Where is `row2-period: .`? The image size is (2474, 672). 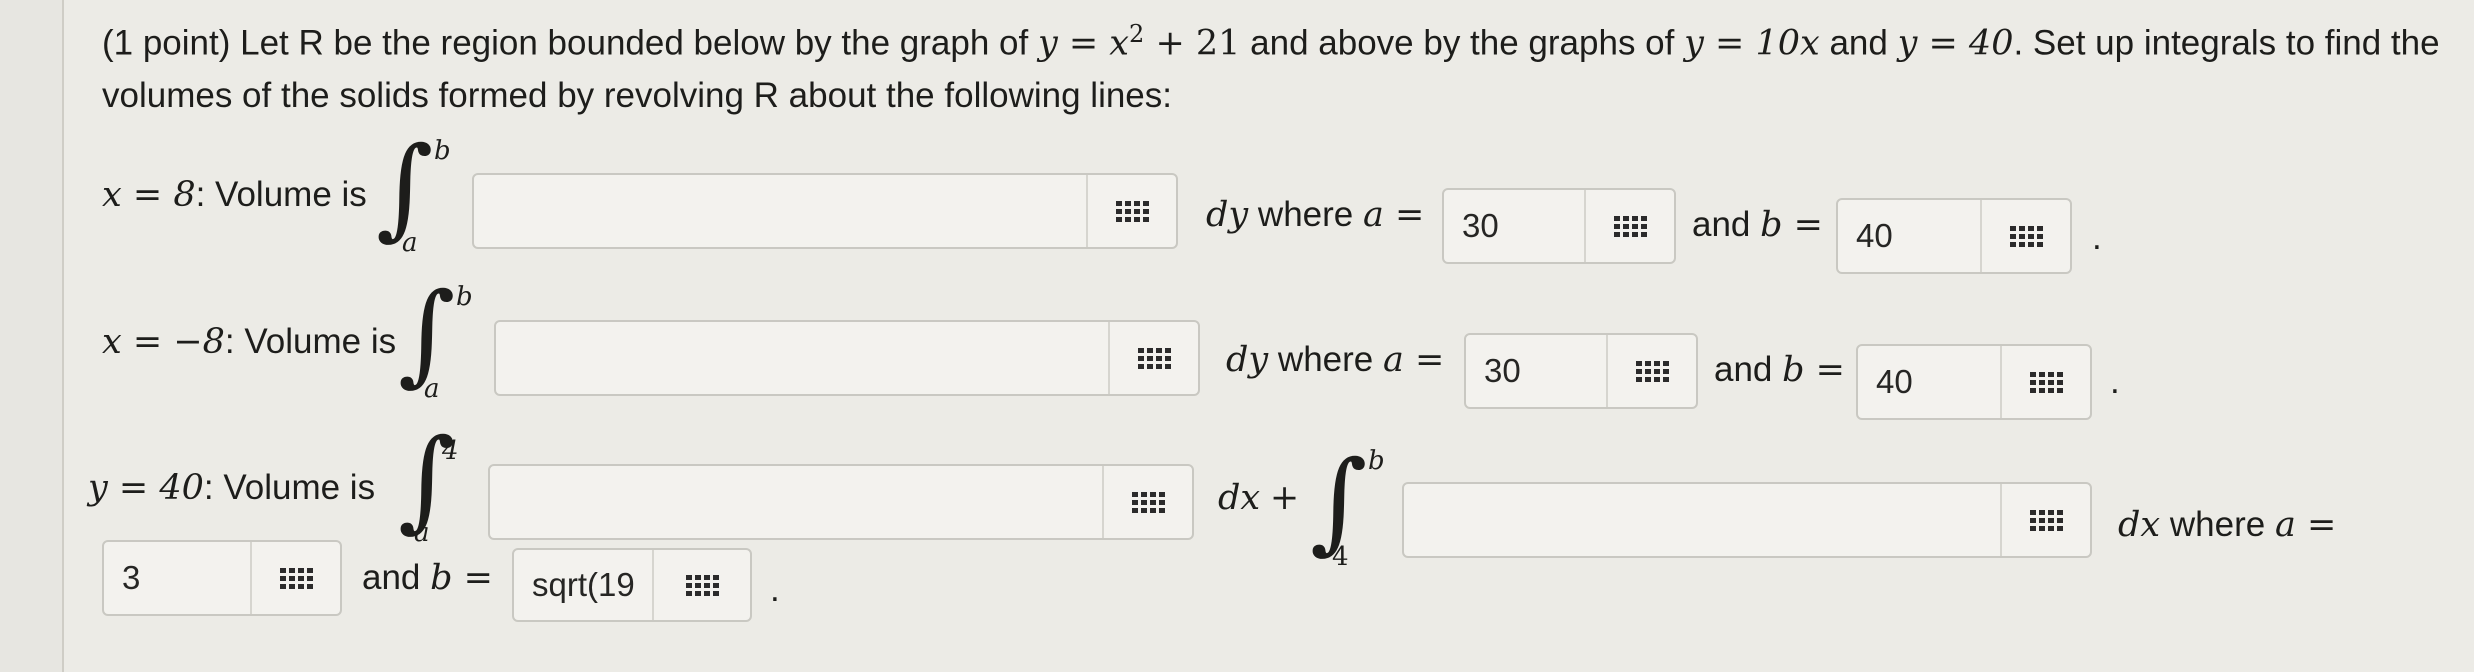
row2-period: . is located at coordinates (2115, 381).